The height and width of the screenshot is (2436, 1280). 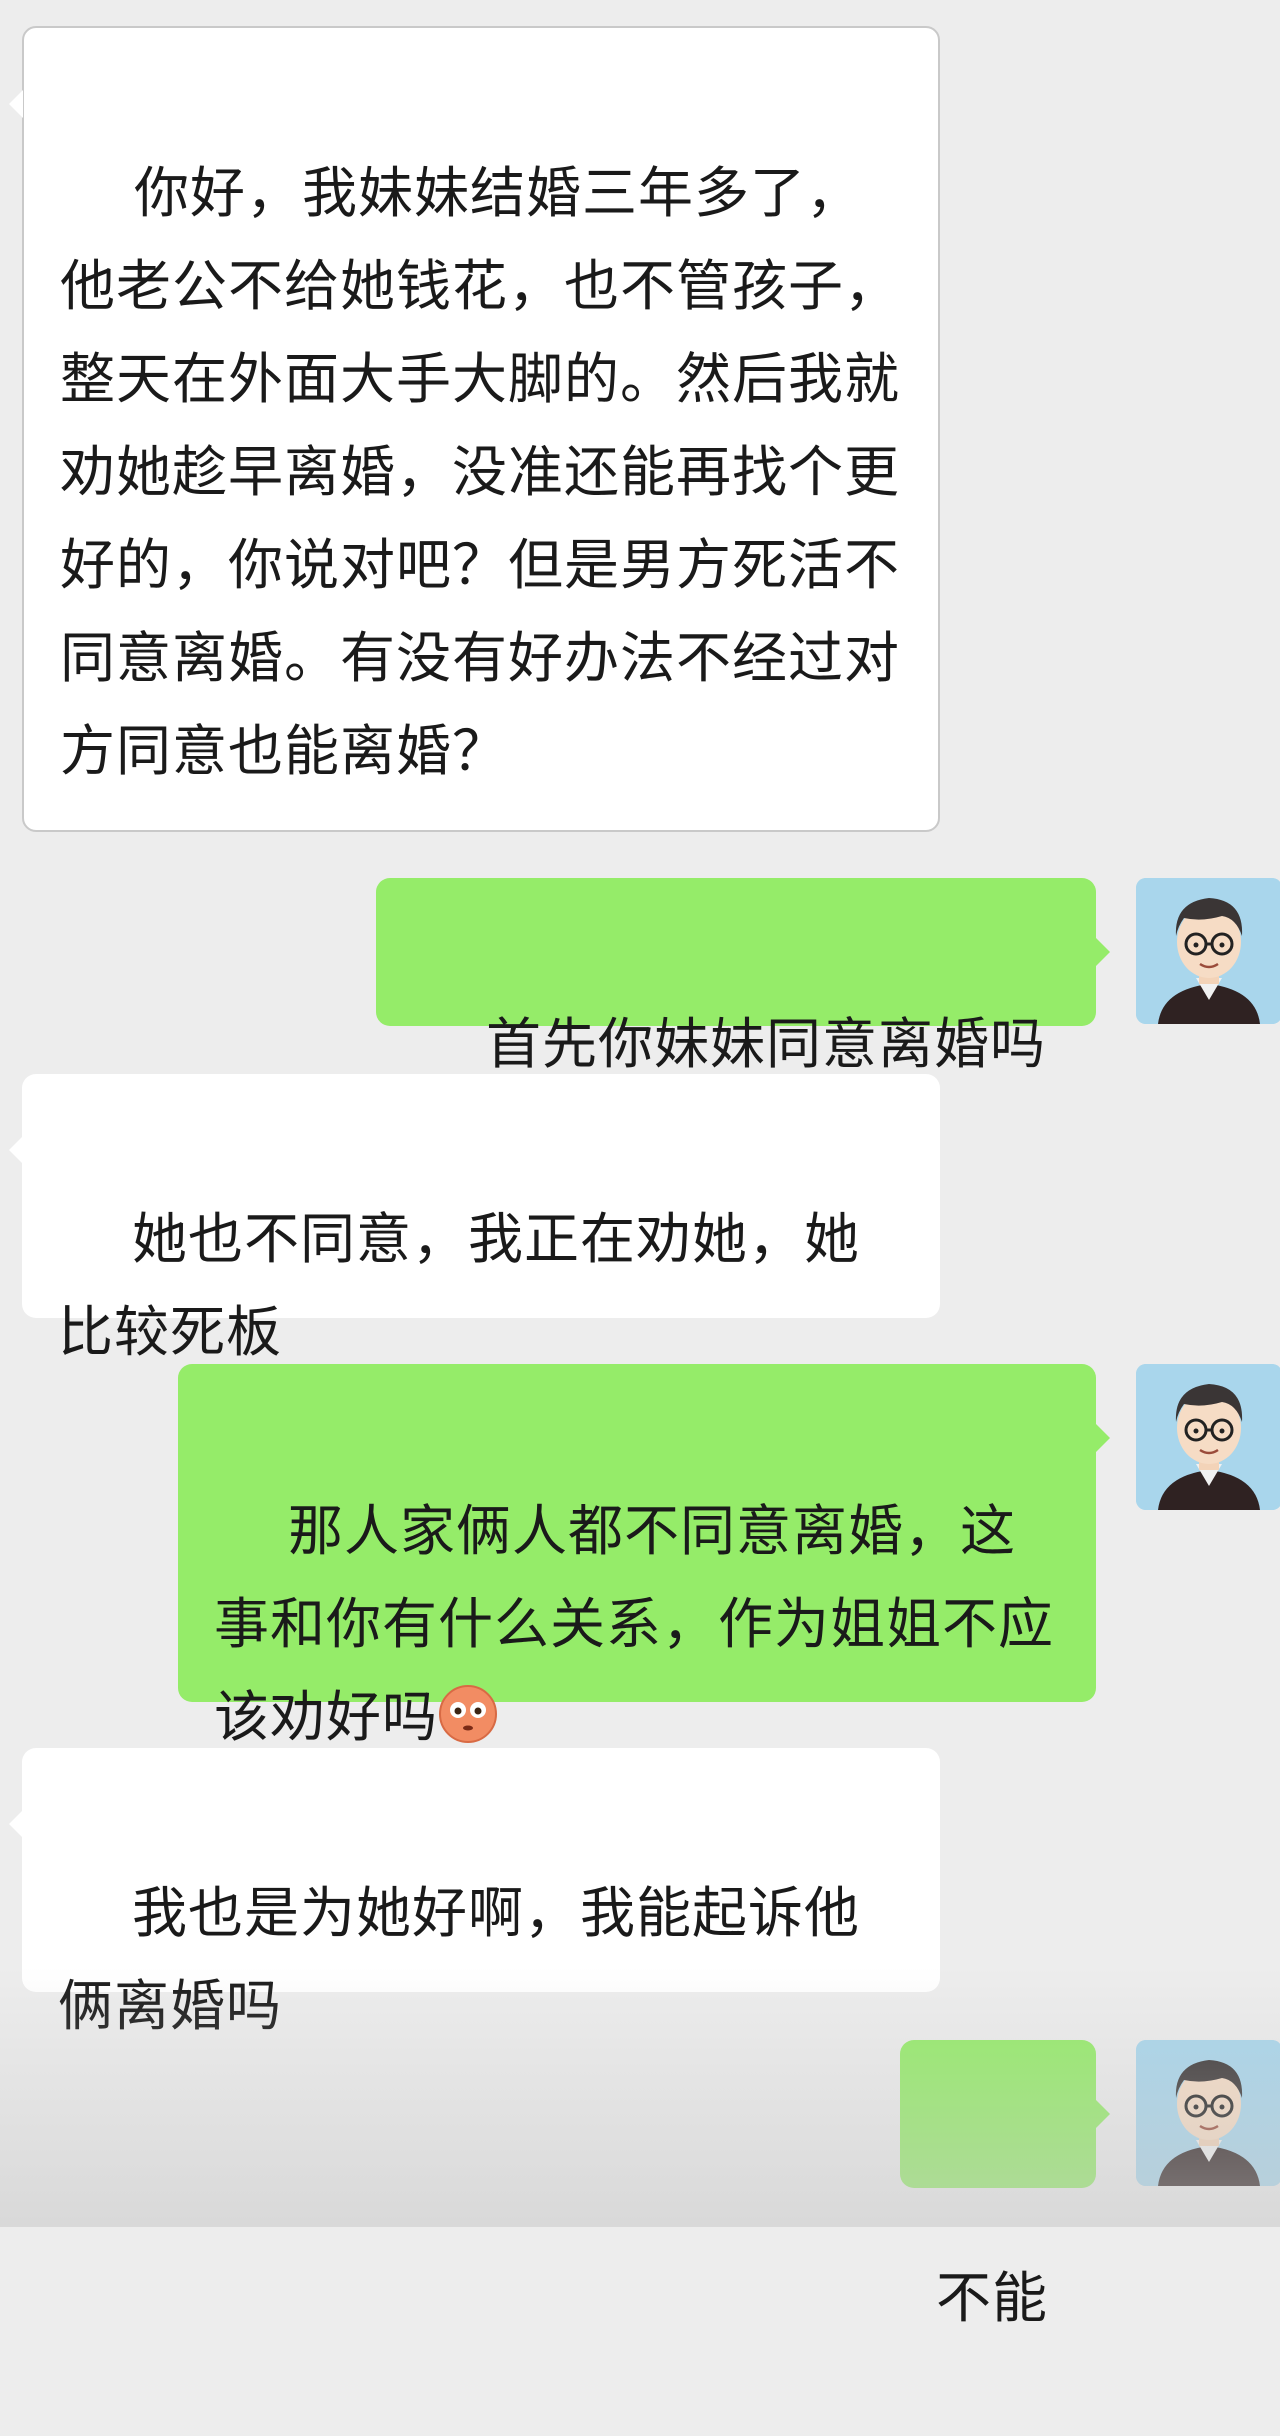 I want to click on message-bubble-sent: 不能, so click(x=998, y=2185).